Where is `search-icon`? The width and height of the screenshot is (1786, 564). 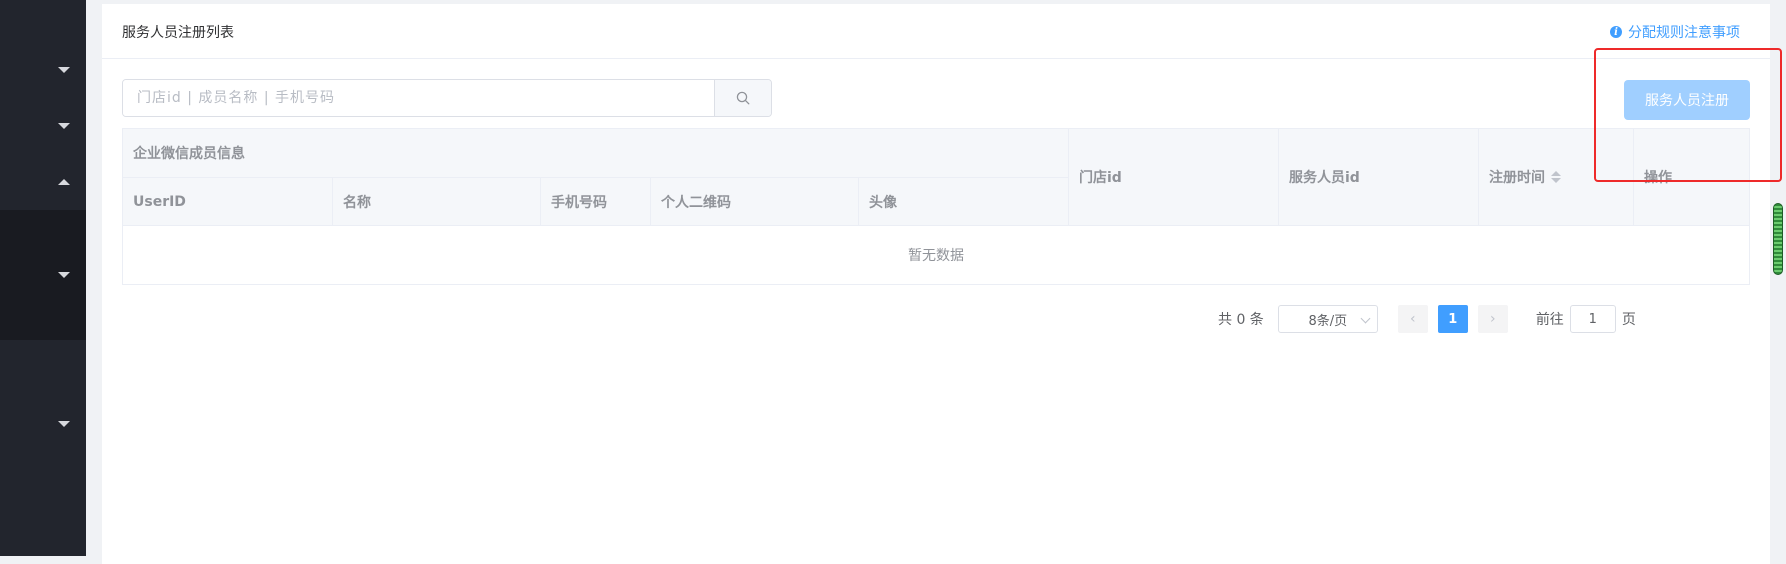
search-icon is located at coordinates (743, 98).